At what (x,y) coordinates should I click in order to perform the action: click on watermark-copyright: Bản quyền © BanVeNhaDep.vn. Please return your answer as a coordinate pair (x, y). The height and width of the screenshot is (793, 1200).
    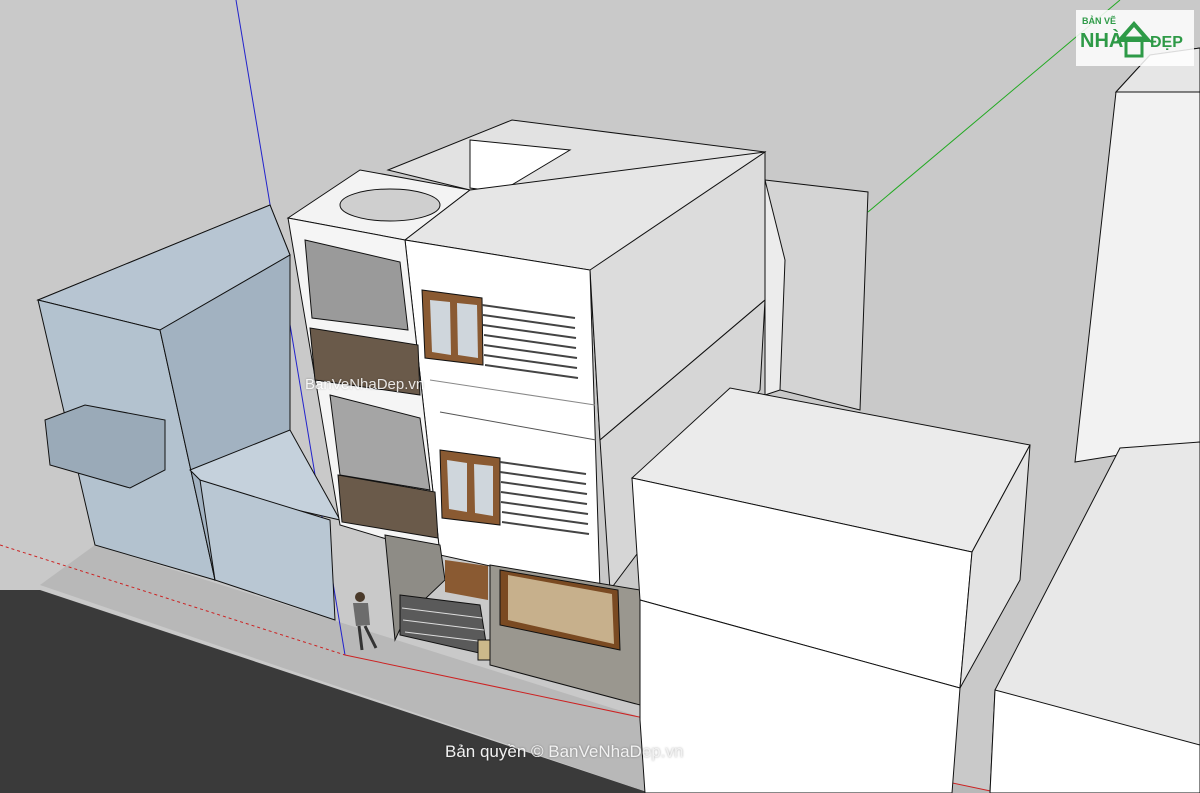
    Looking at the image, I should click on (564, 751).